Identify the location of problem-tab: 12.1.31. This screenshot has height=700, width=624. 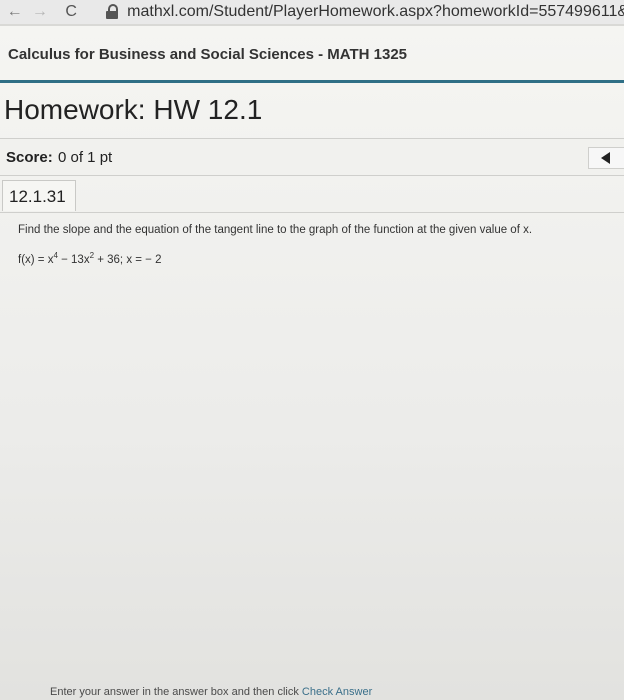
(39, 195).